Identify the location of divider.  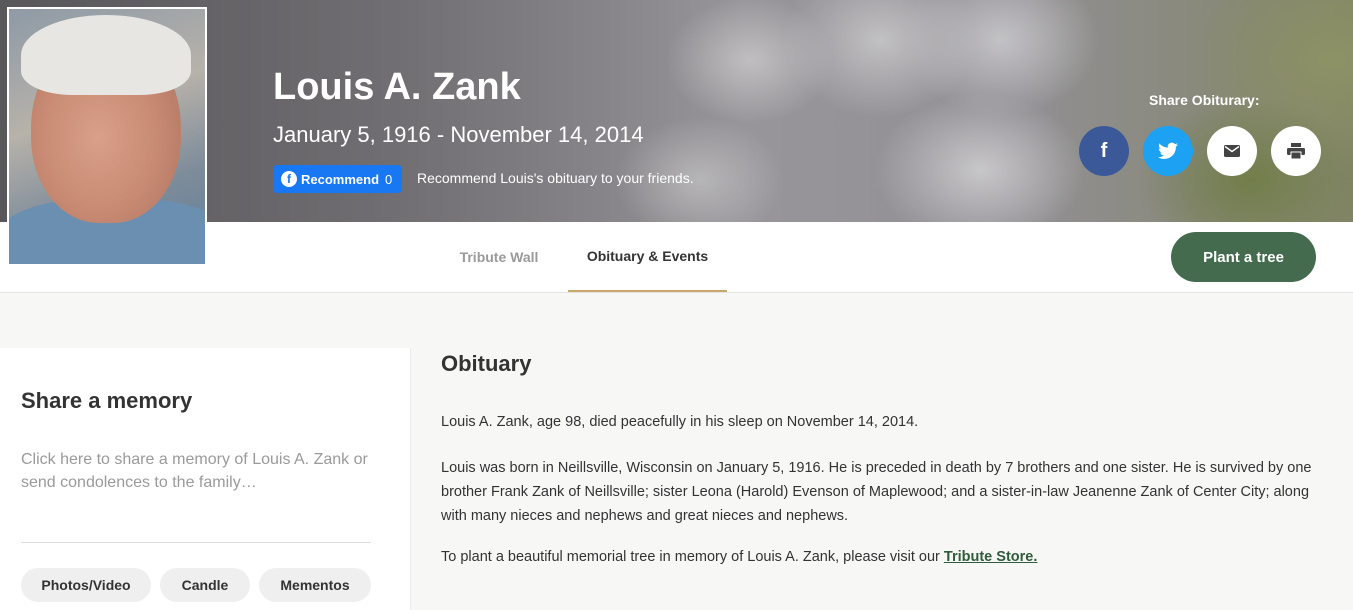
(196, 542).